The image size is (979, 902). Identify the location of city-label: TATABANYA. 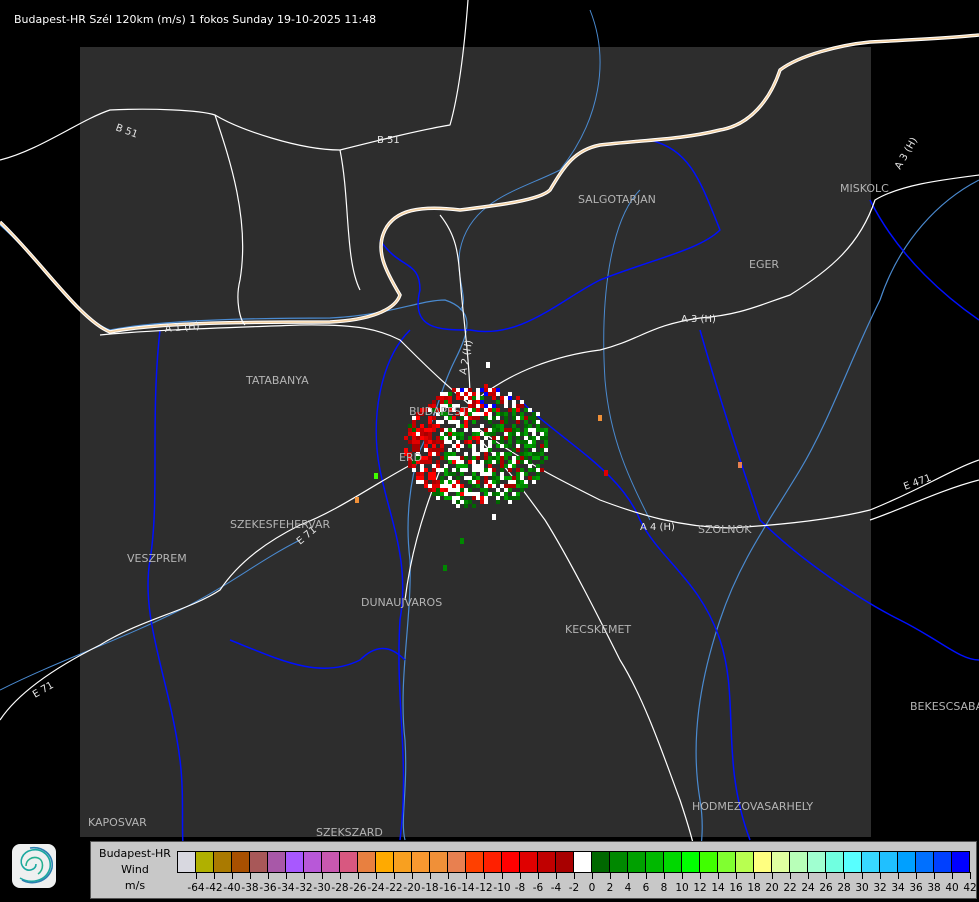
(277, 380).